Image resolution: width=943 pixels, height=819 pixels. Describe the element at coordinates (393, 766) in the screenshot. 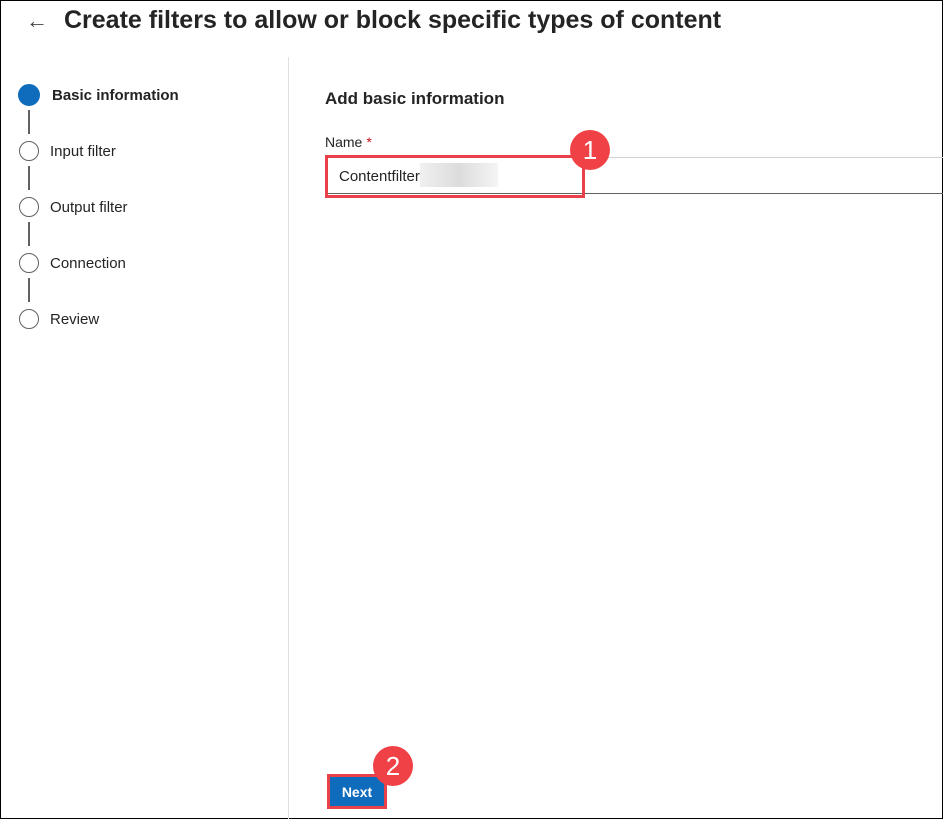

I see `annotation-badge-2: 2` at that location.